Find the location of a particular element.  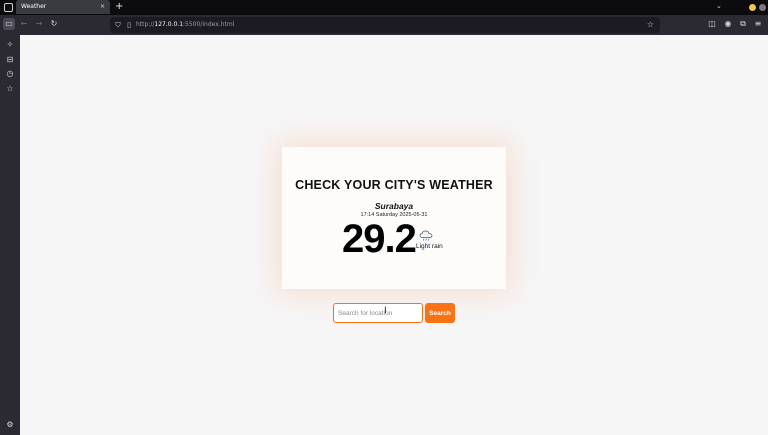

tab-close-icon: × is located at coordinates (102, 7).